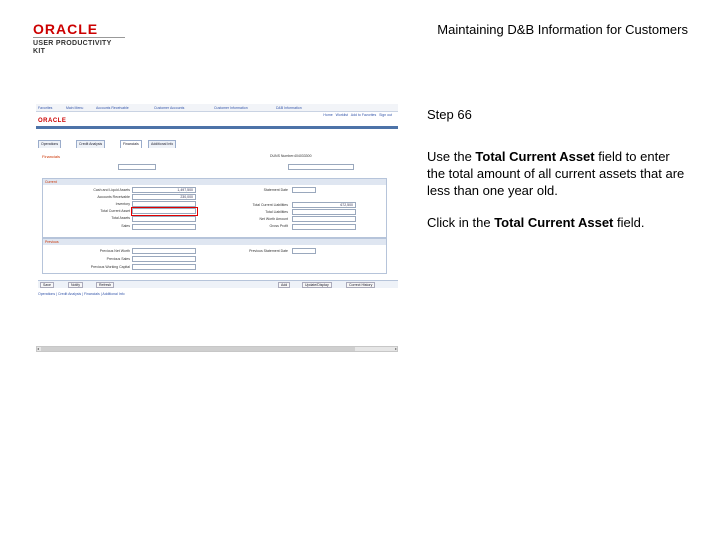 The height and width of the screenshot is (540, 720). What do you see at coordinates (110, 267) in the screenshot?
I see `prev-working-capital-label: Previous Working Capital` at bounding box center [110, 267].